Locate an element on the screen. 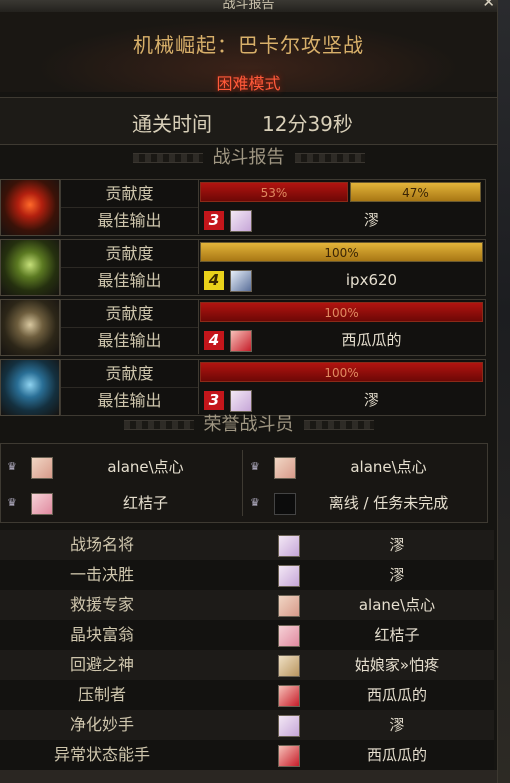  award-title: 回避之神 is located at coordinates (101, 664).